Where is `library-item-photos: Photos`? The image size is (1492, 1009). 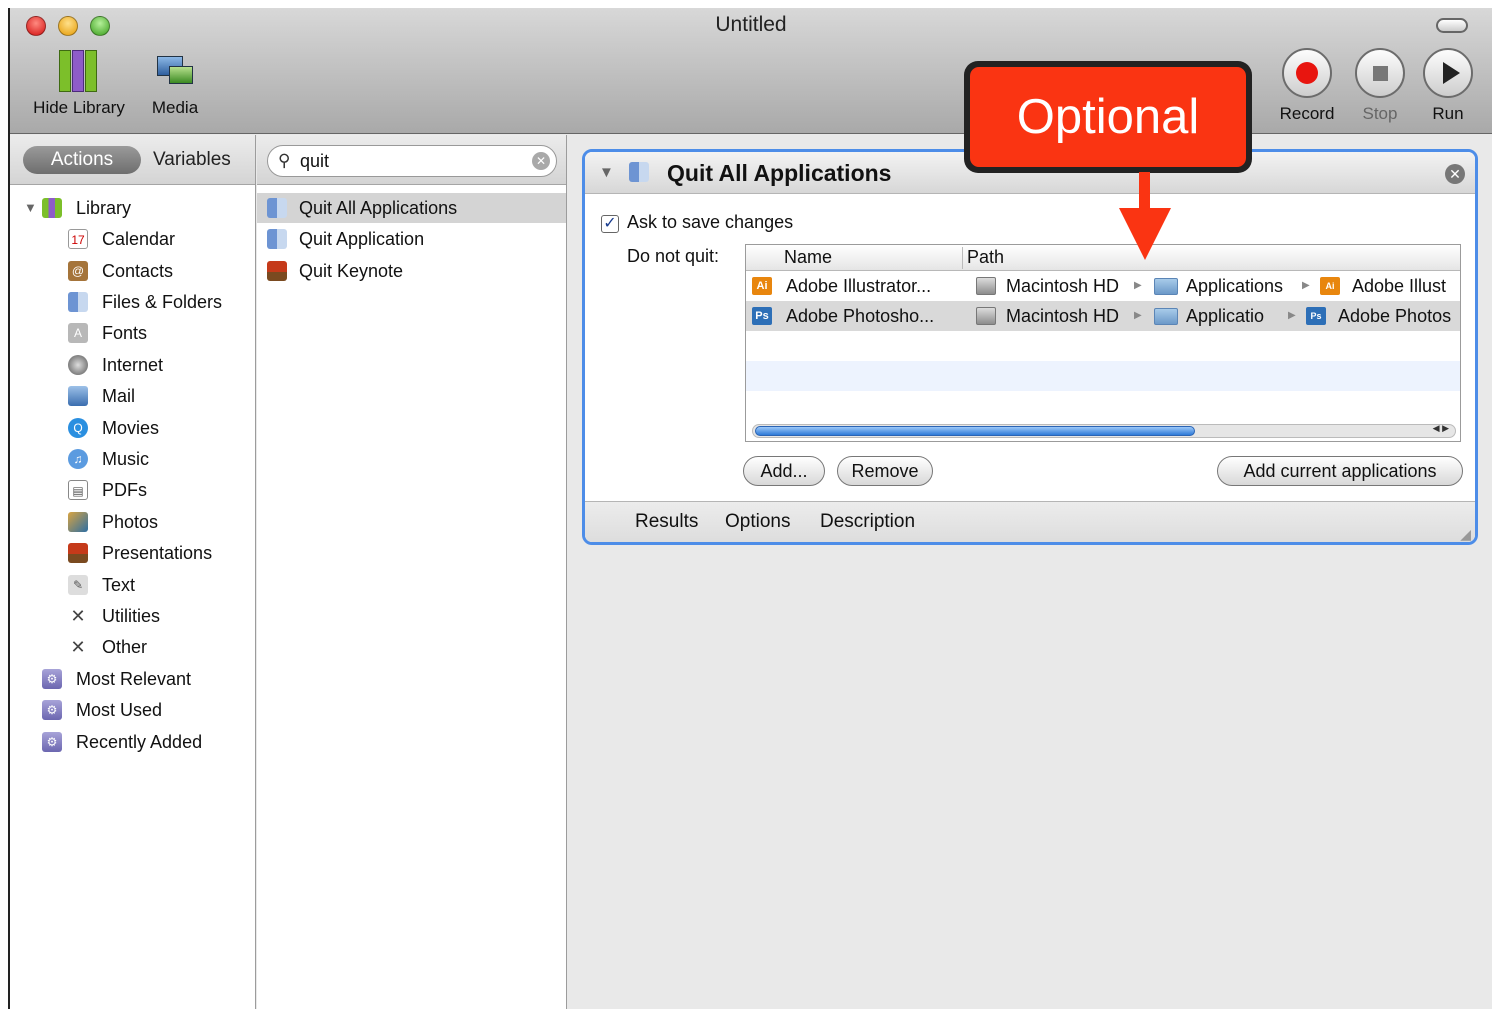
library-item-photos: Photos is located at coordinates (132, 522).